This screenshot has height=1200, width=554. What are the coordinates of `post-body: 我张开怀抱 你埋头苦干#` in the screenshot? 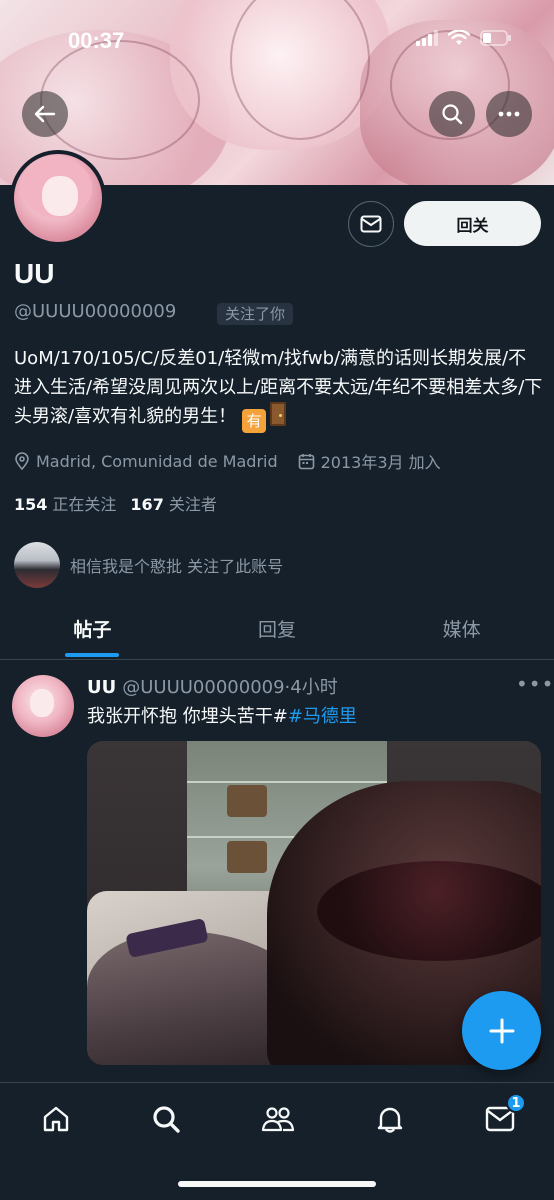 It's located at (187, 716).